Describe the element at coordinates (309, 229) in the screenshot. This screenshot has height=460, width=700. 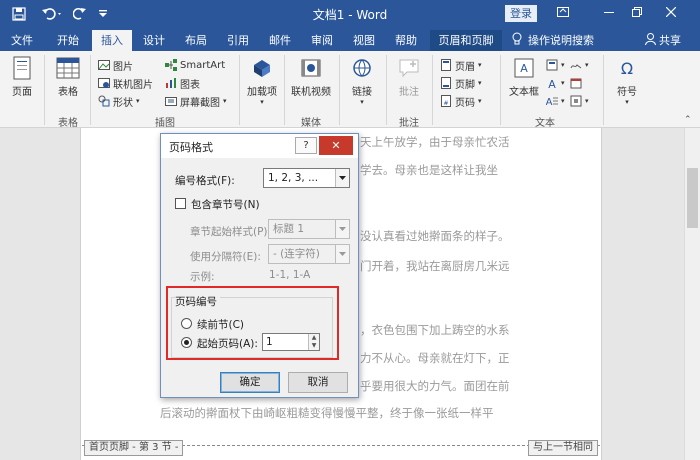
I see `chapter-style-select: 标题 1` at that location.